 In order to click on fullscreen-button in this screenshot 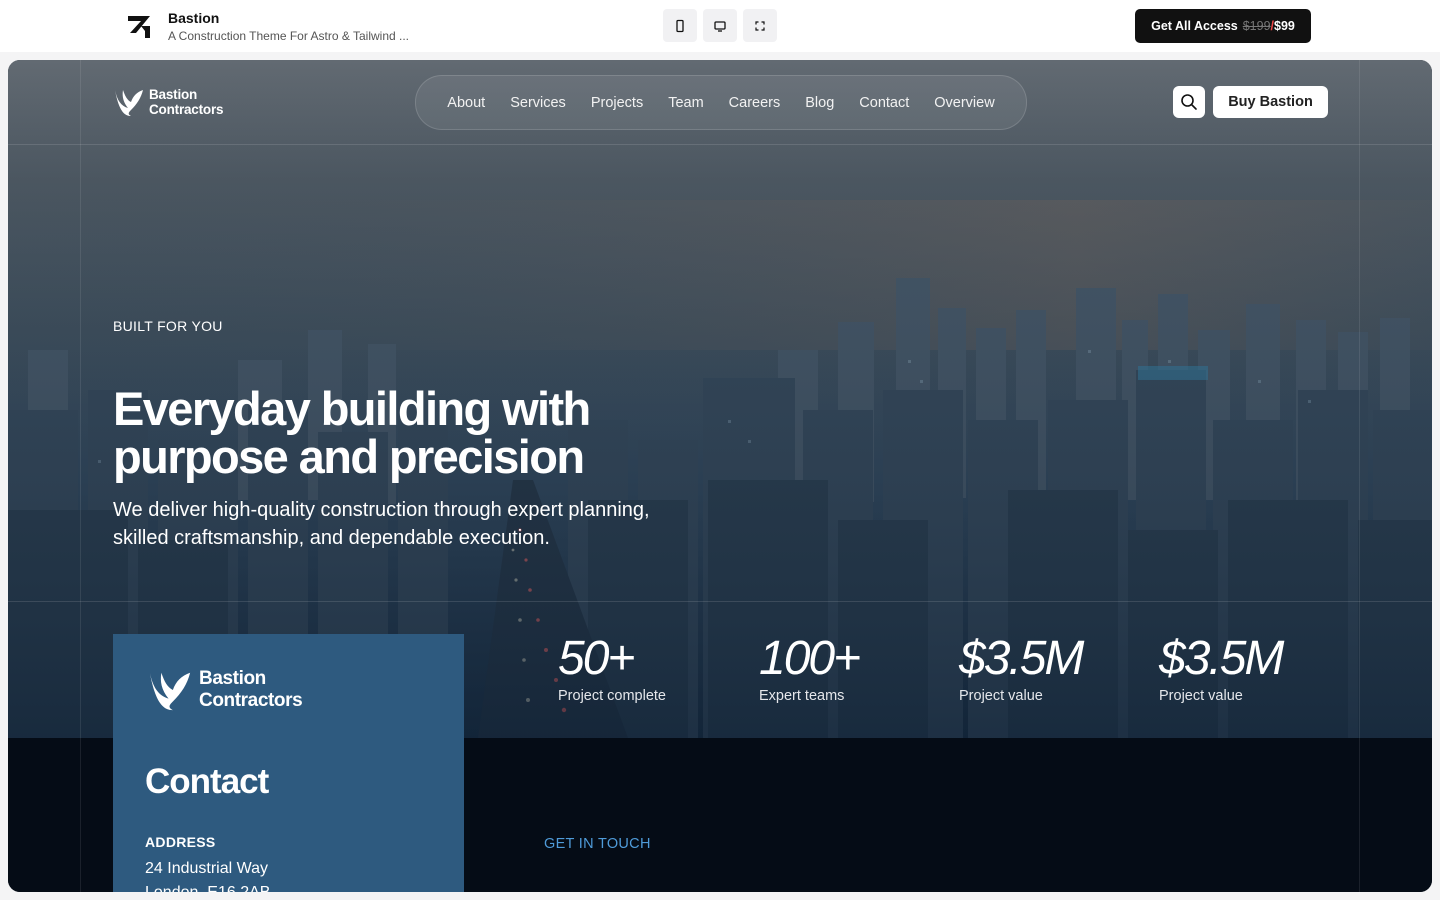, I will do `click(760, 25)`.